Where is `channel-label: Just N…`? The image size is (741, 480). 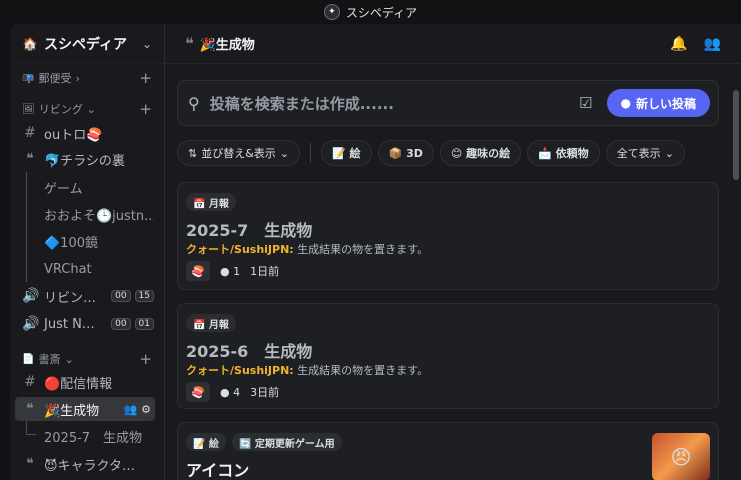 channel-label: Just N… is located at coordinates (69, 324).